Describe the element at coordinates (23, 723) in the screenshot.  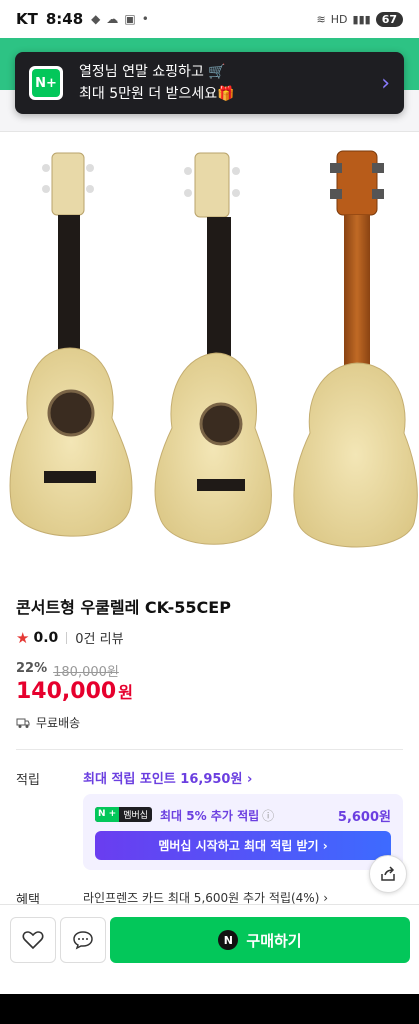
I see `truck-icon` at that location.